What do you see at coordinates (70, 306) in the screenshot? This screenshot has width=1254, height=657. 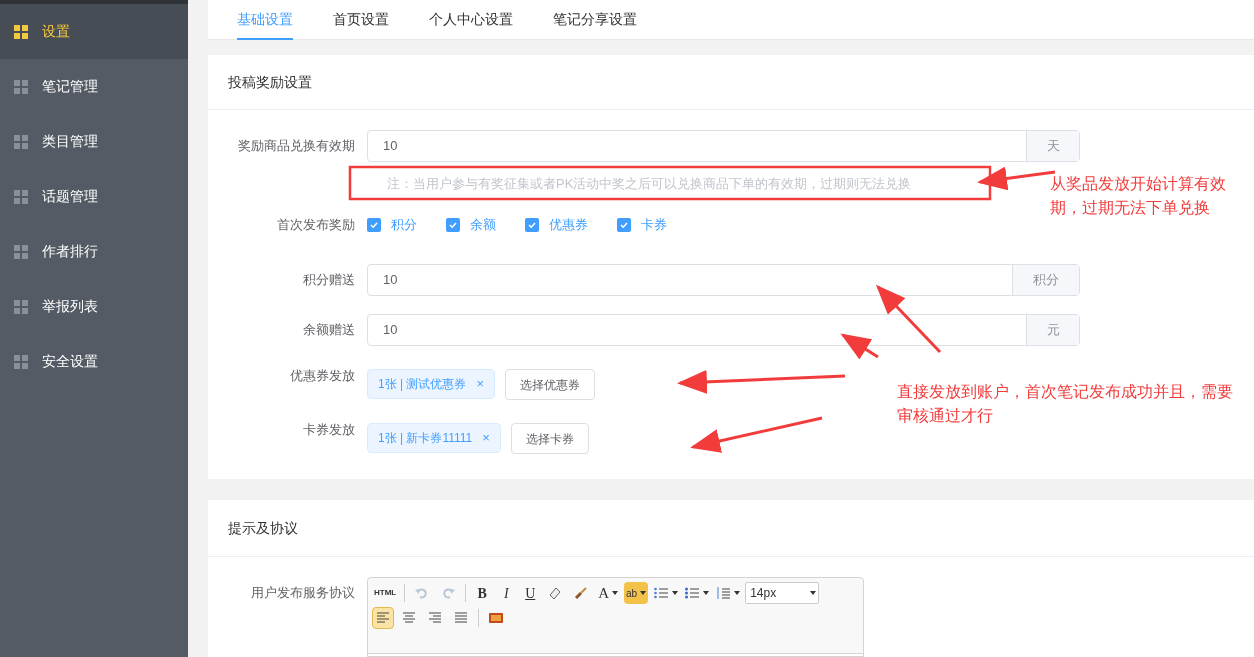 I see `sidebar-label: 举报列表` at bounding box center [70, 306].